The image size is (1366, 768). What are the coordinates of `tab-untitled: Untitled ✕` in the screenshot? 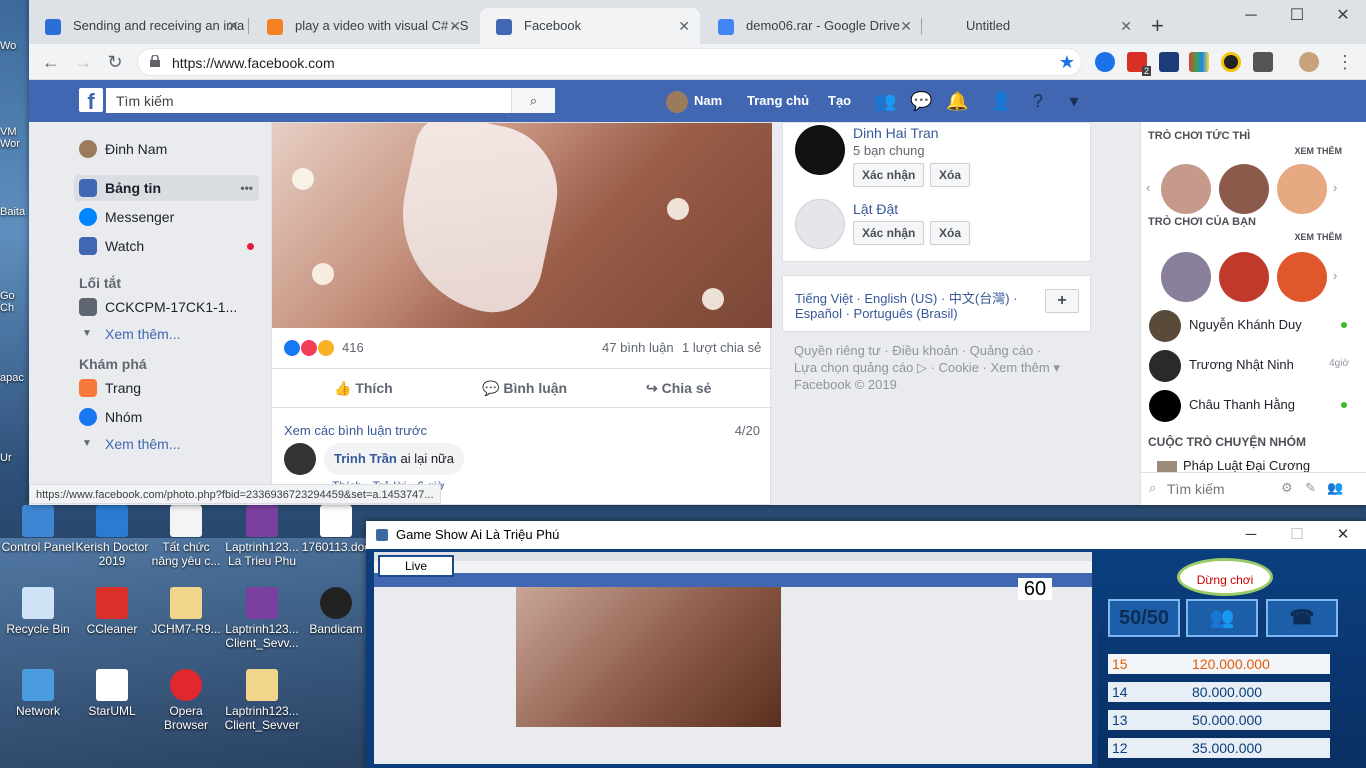 It's located at (1032, 26).